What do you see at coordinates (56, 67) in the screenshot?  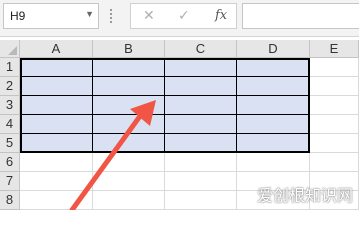 I see `cell-a1` at bounding box center [56, 67].